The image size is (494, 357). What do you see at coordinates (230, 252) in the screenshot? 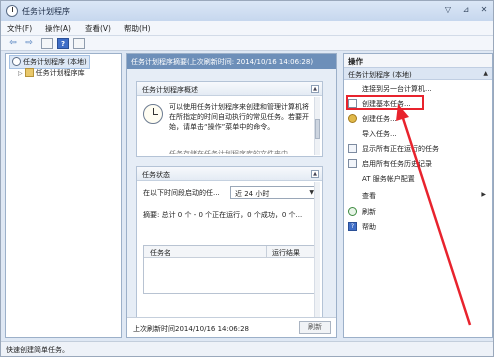
I see `table-header: 任务名 运行结果` at bounding box center [230, 252].